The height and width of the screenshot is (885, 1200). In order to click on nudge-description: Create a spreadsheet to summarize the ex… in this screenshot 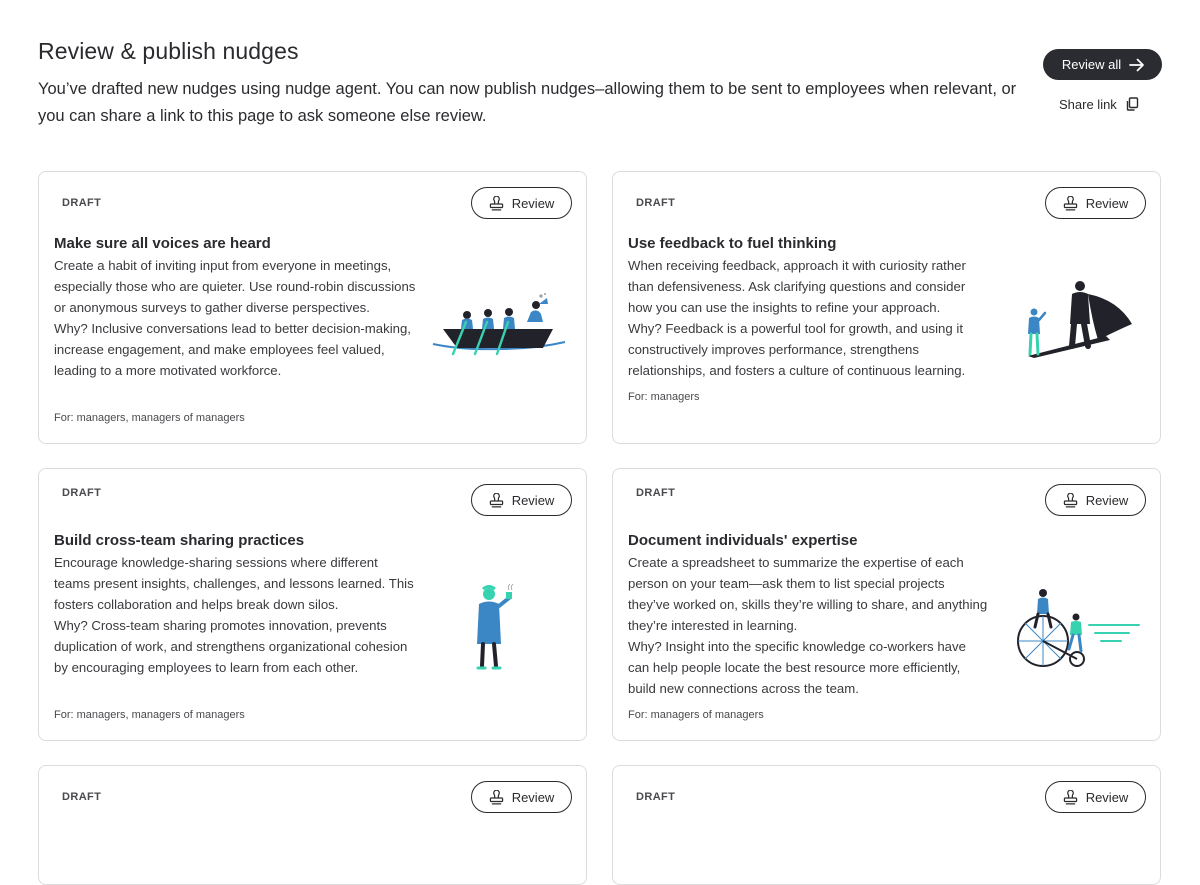, I will do `click(809, 625)`.